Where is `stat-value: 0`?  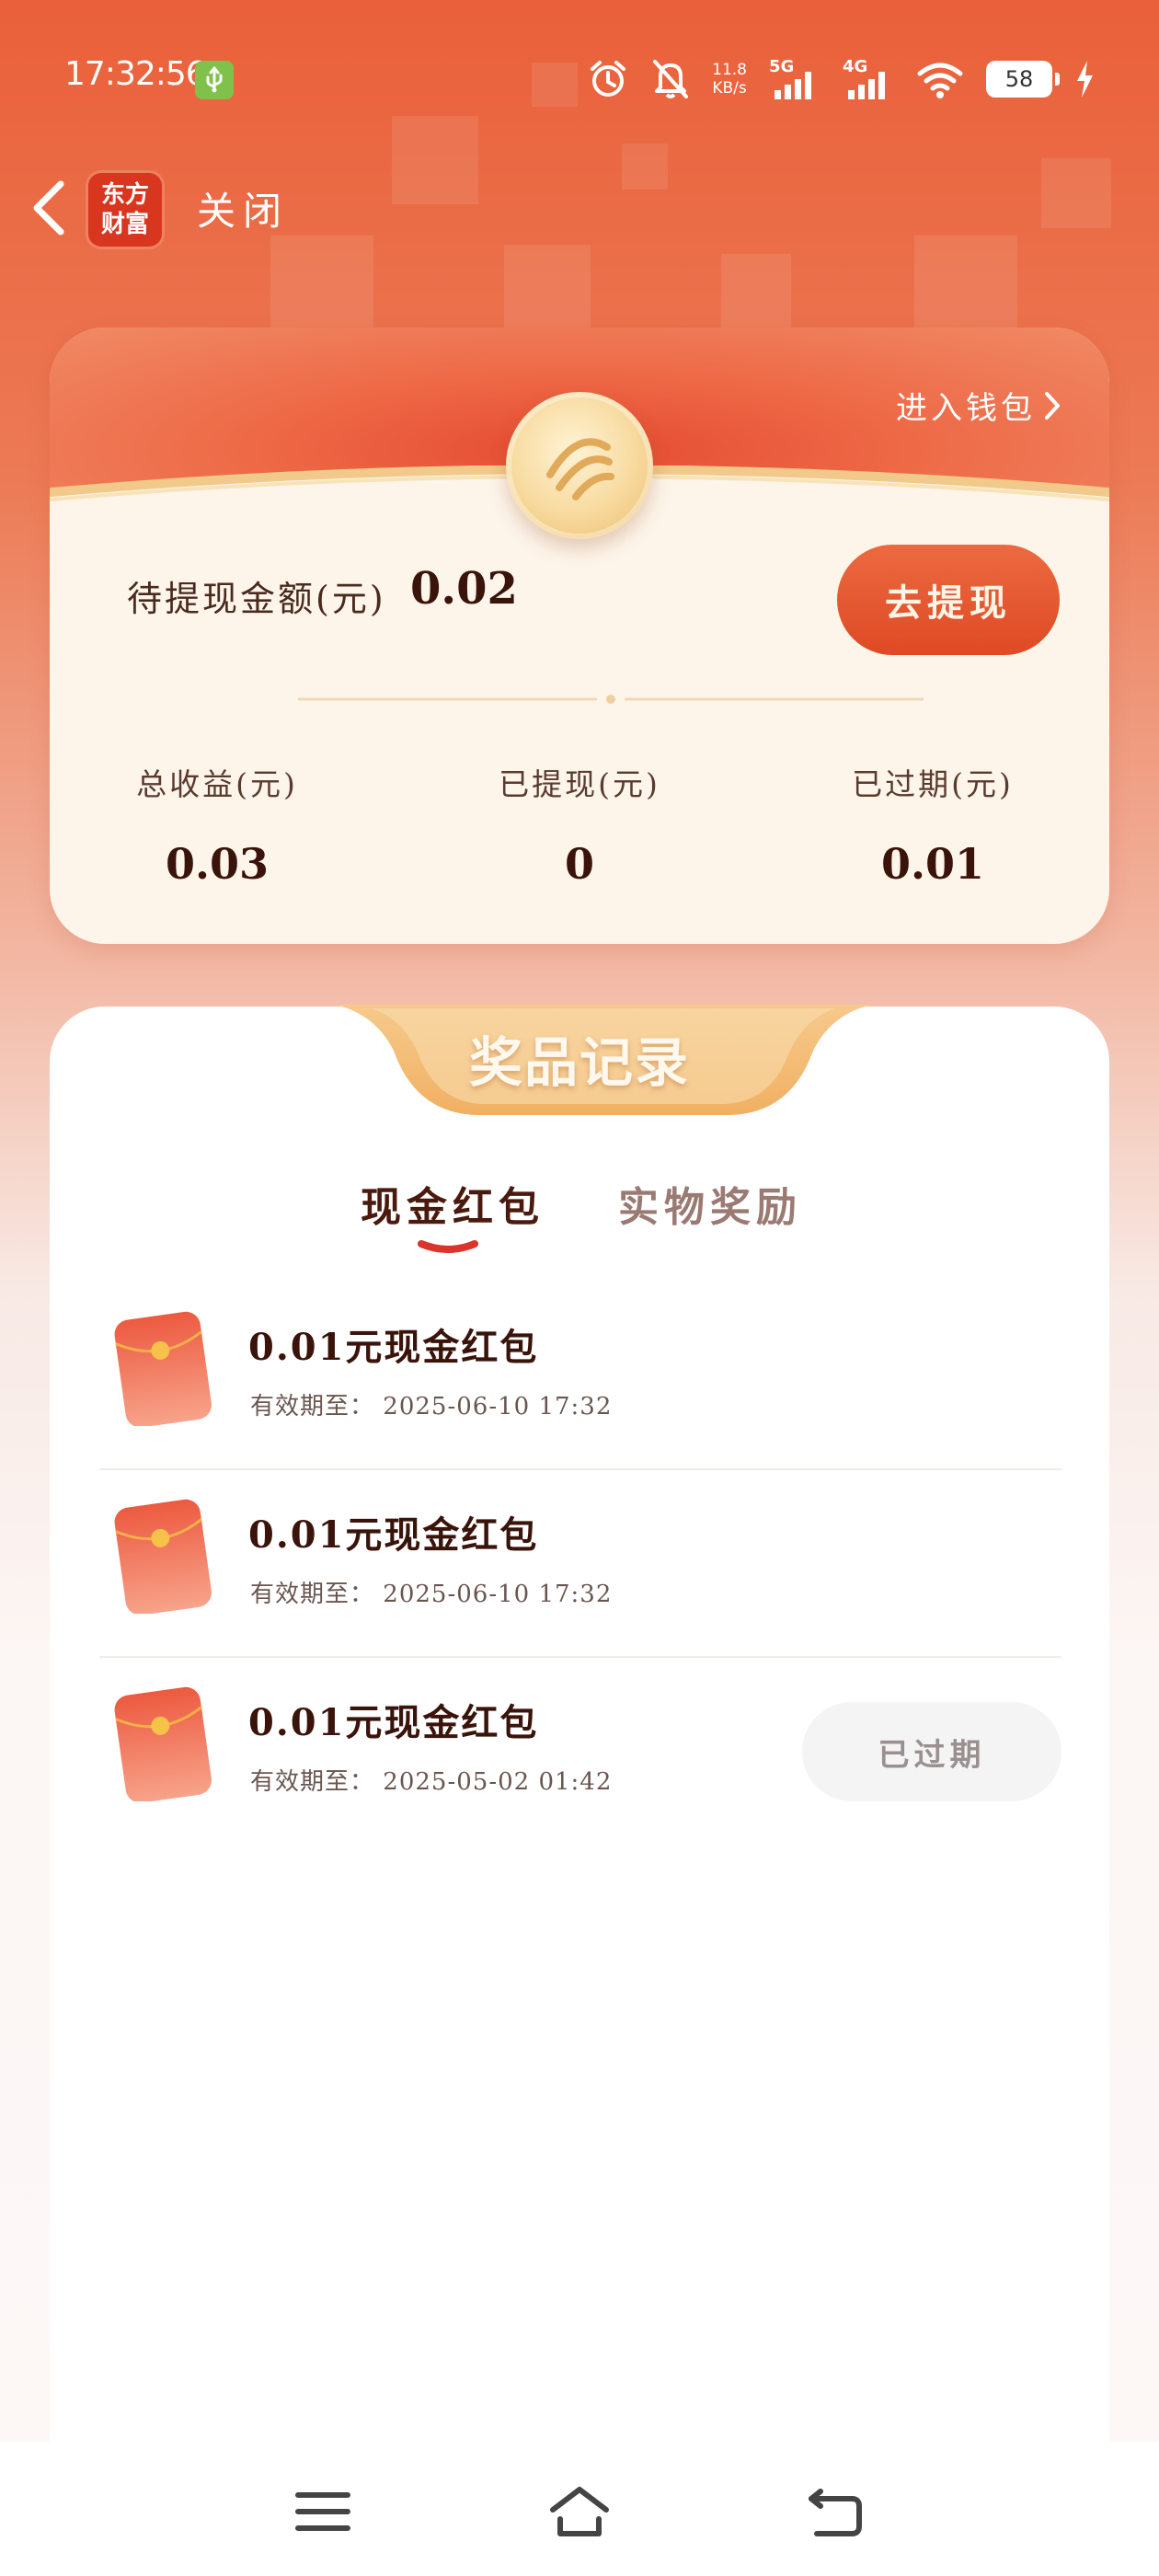
stat-value: 0 is located at coordinates (579, 864).